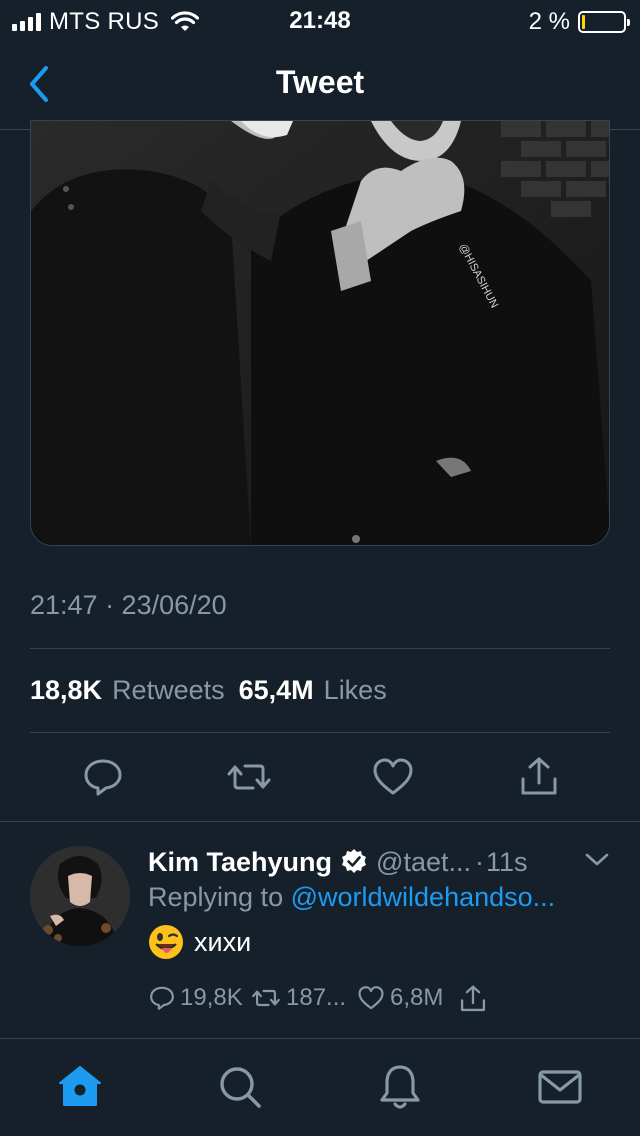 The image size is (640, 1136). Describe the element at coordinates (80, 896) in the screenshot. I see `avatar` at that location.